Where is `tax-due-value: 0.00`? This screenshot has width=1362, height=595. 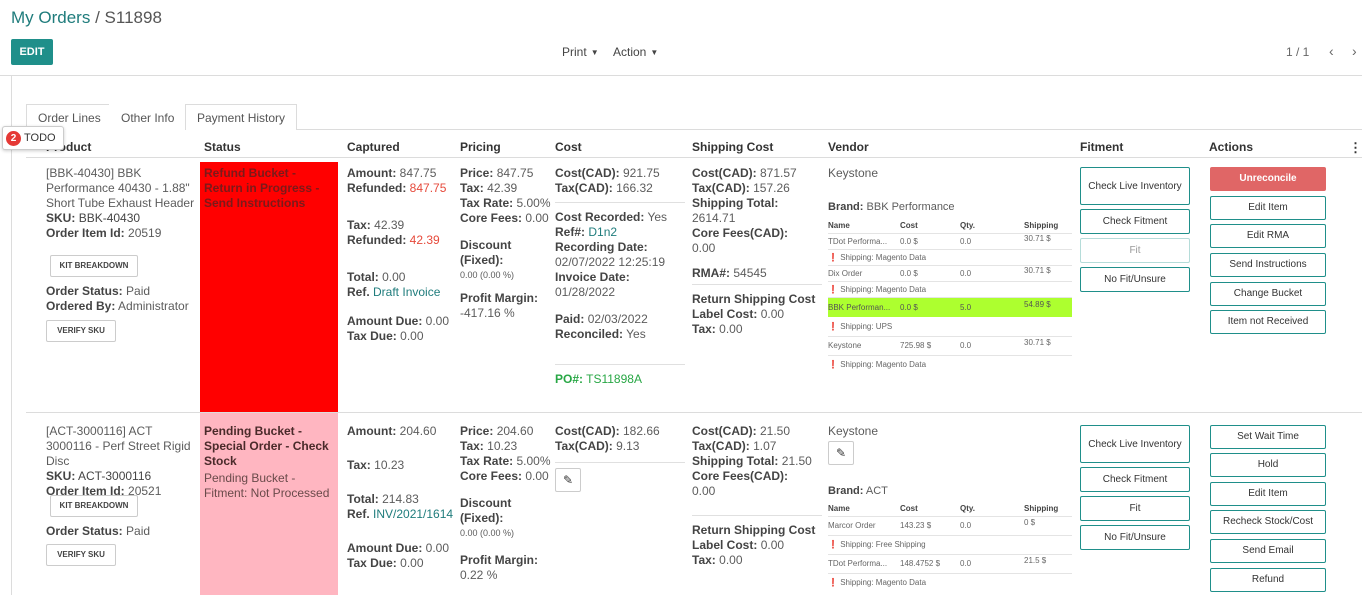
tax-due-value: 0.00 is located at coordinates (412, 563).